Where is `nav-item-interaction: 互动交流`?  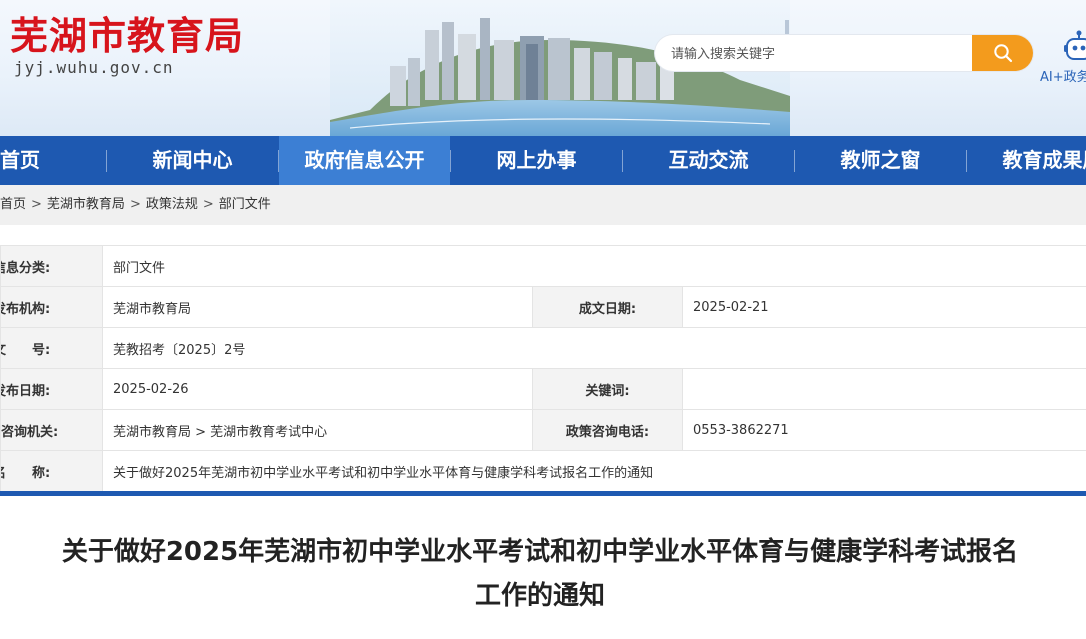
nav-item-interaction: 互动交流 is located at coordinates (708, 160).